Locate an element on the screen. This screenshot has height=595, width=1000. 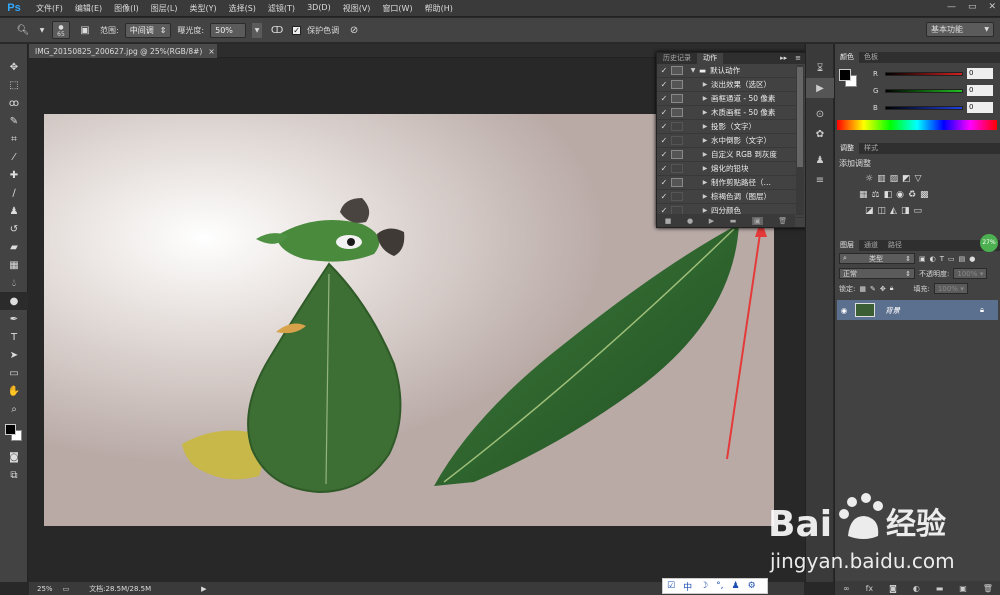
filter-pixel-icon: ▣ is located at coordinates (922, 259).